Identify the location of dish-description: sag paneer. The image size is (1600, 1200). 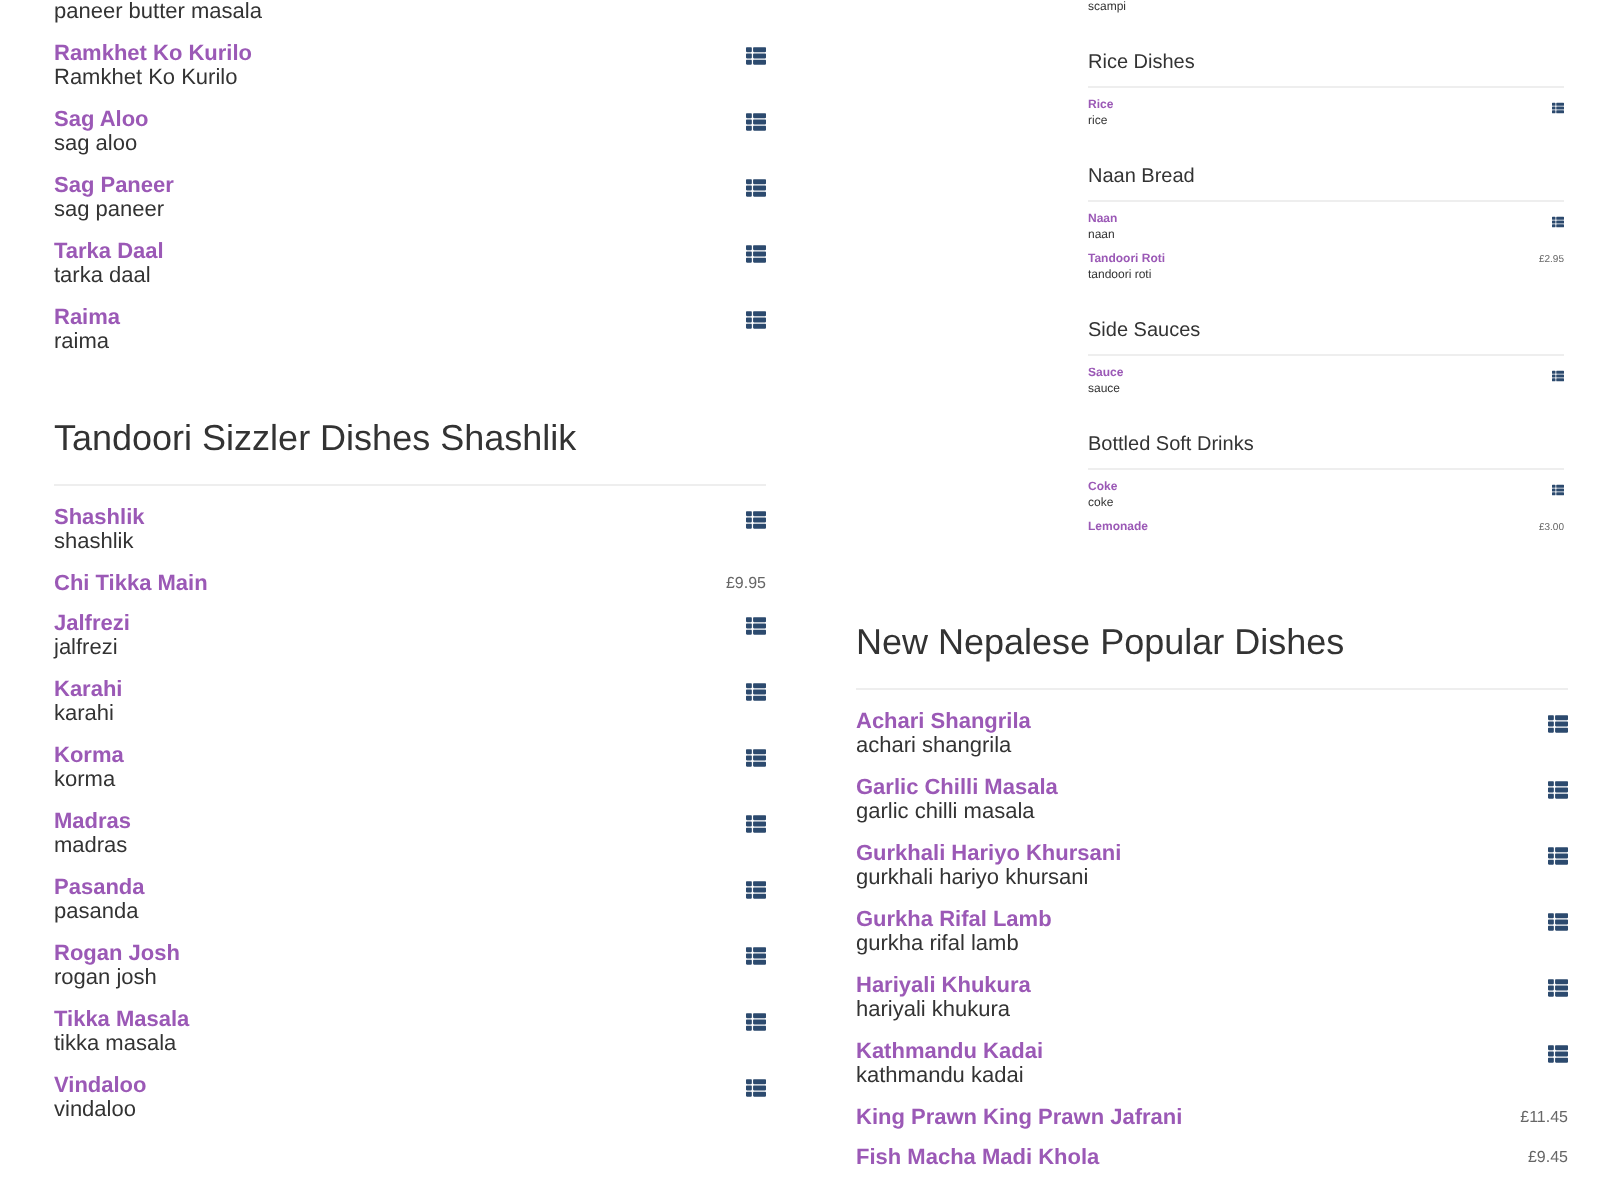
(110, 210).